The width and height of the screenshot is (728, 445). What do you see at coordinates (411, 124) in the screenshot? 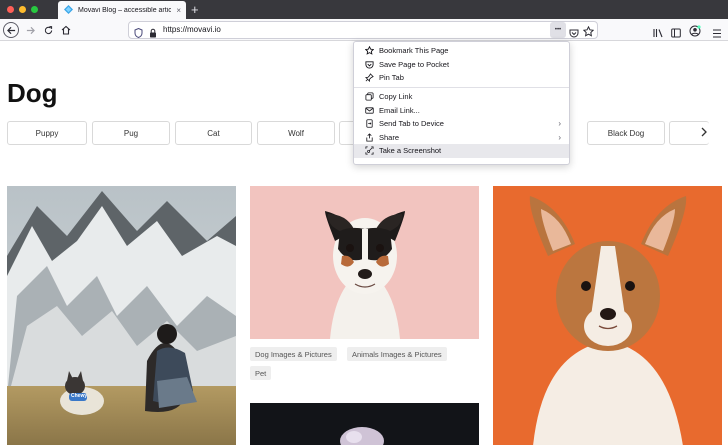
I see `menu-item-label: Send Tab to Device` at bounding box center [411, 124].